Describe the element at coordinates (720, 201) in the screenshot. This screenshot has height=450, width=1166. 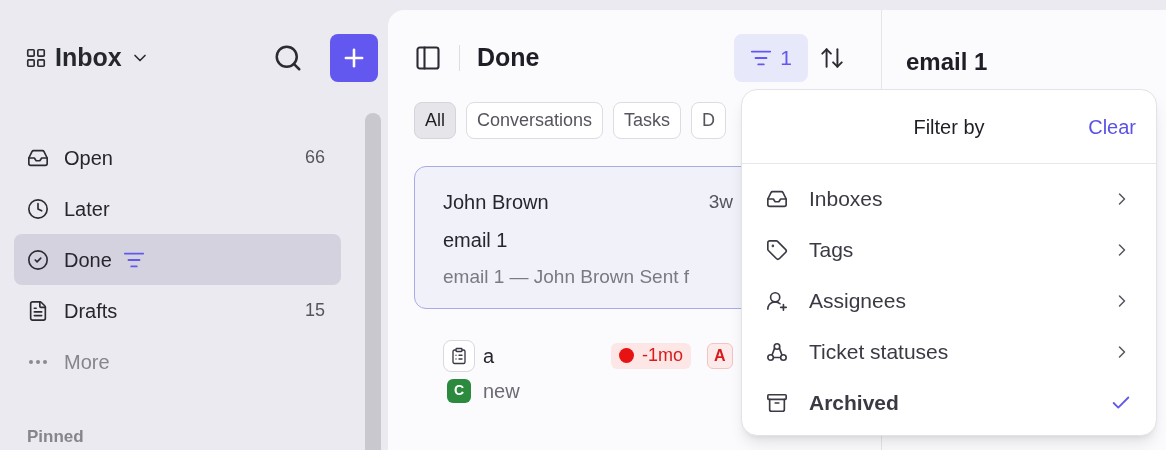
I see `time-label: 3w` at that location.